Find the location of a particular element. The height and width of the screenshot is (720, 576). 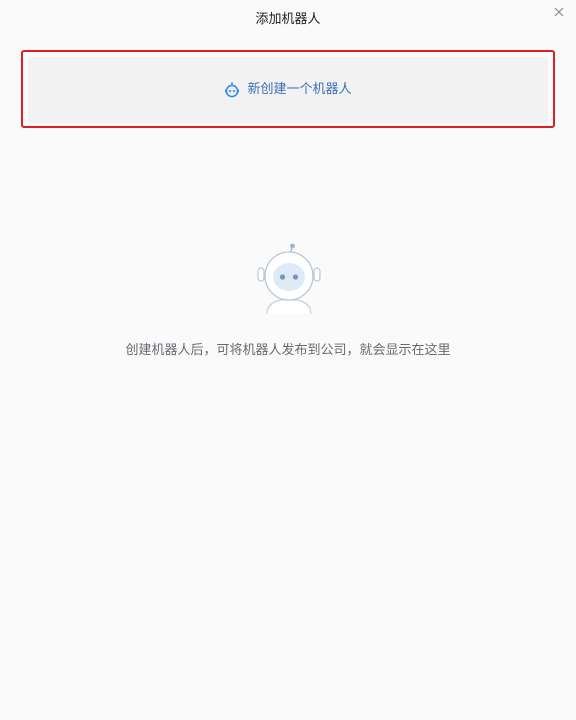

close-button is located at coordinates (559, 12).